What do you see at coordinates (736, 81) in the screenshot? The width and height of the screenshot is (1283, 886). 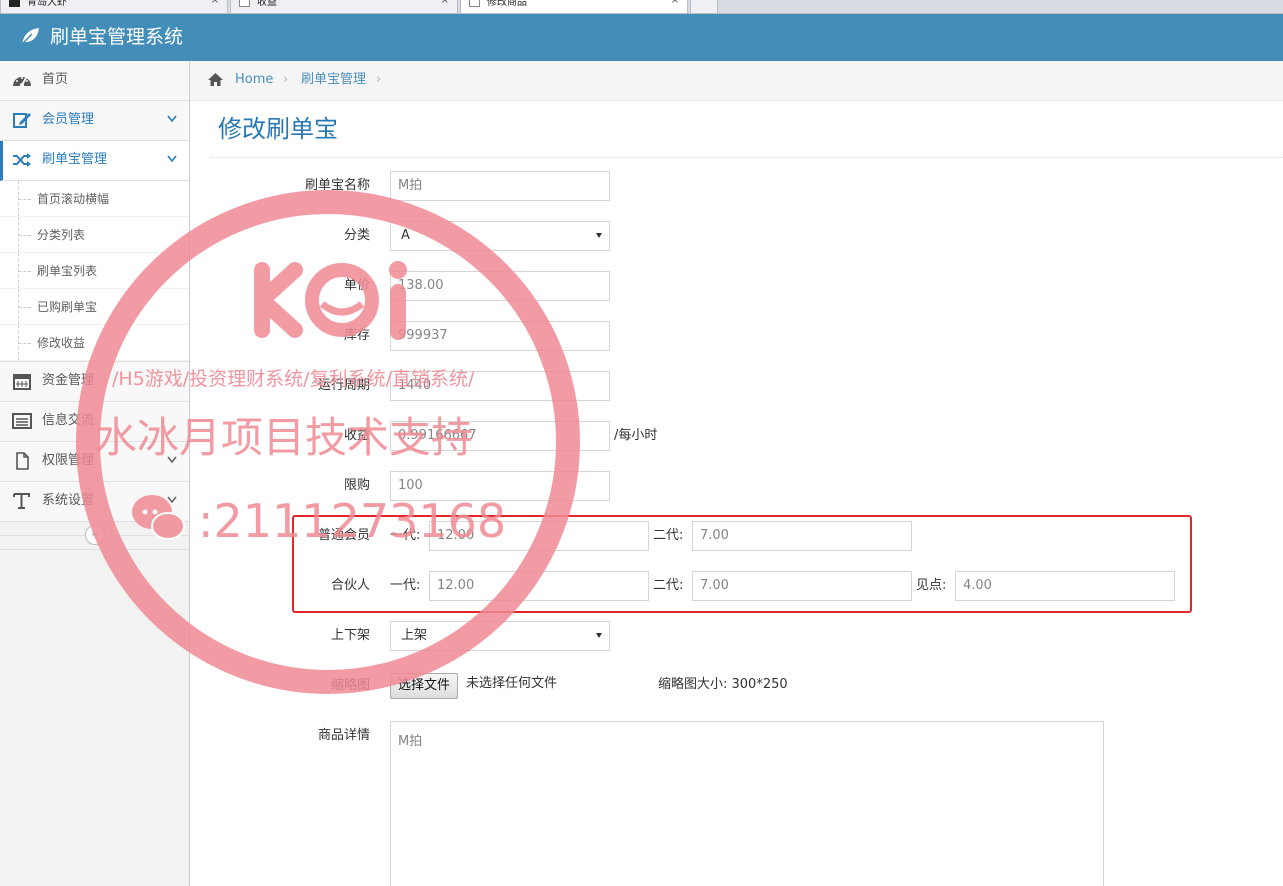 I see `breadcrumb: Home › 刷单宝管理 ›` at bounding box center [736, 81].